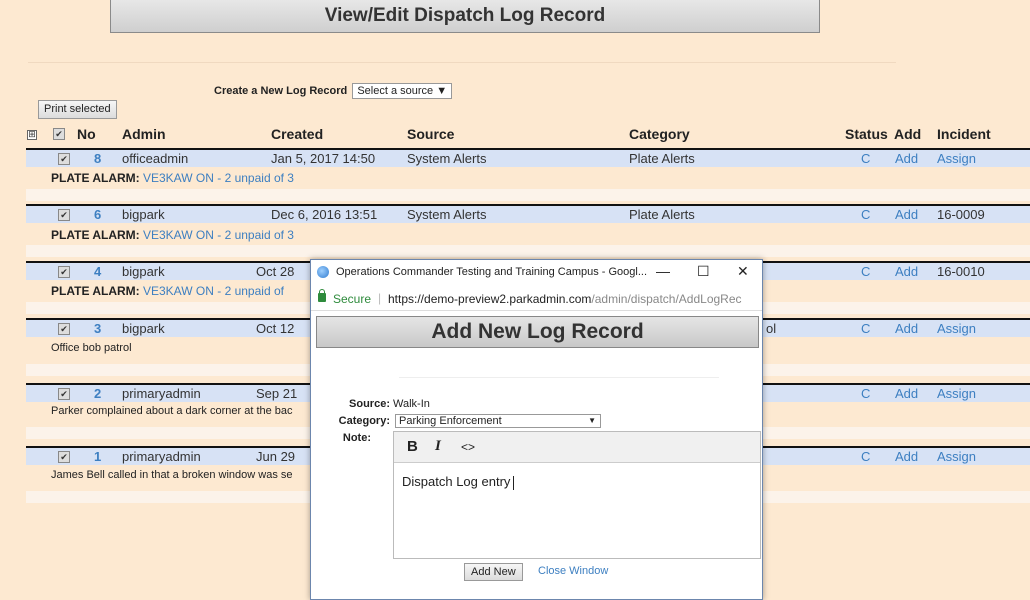  I want to click on record-admin: officeadmin, so click(155, 158).